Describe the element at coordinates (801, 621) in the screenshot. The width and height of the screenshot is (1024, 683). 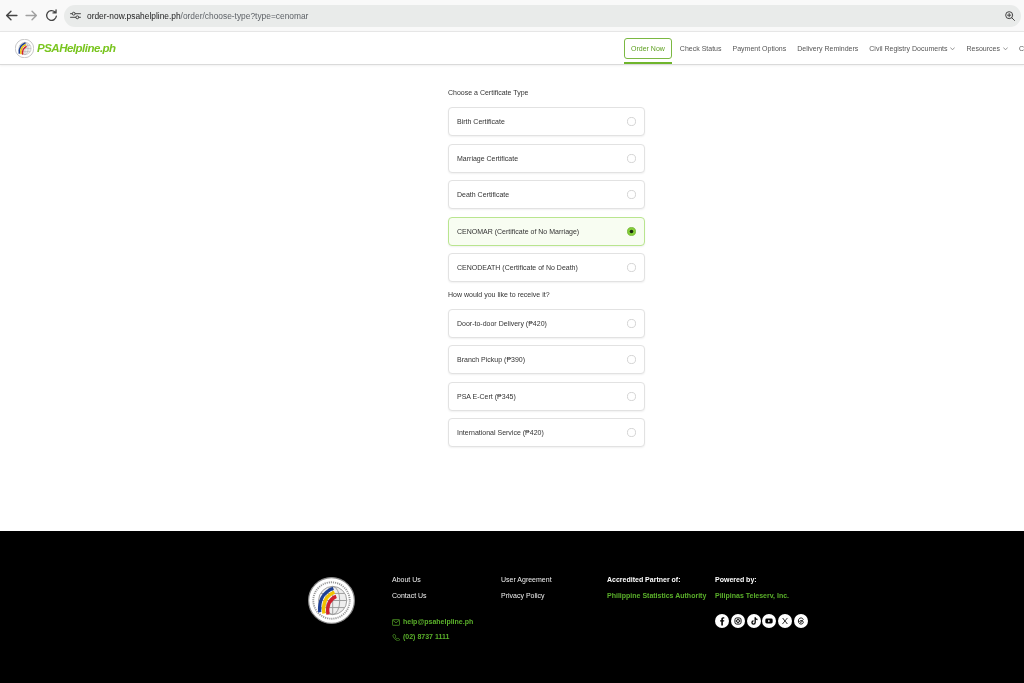
I see `threads-icon` at that location.